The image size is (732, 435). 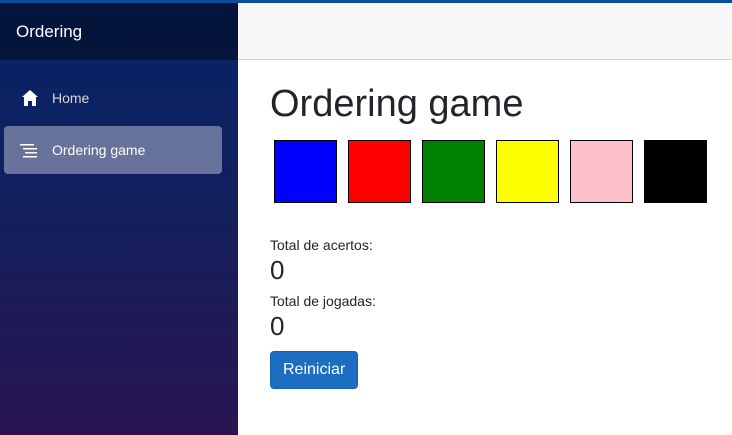 I want to click on page-title: Ordering game, so click(x=397, y=104).